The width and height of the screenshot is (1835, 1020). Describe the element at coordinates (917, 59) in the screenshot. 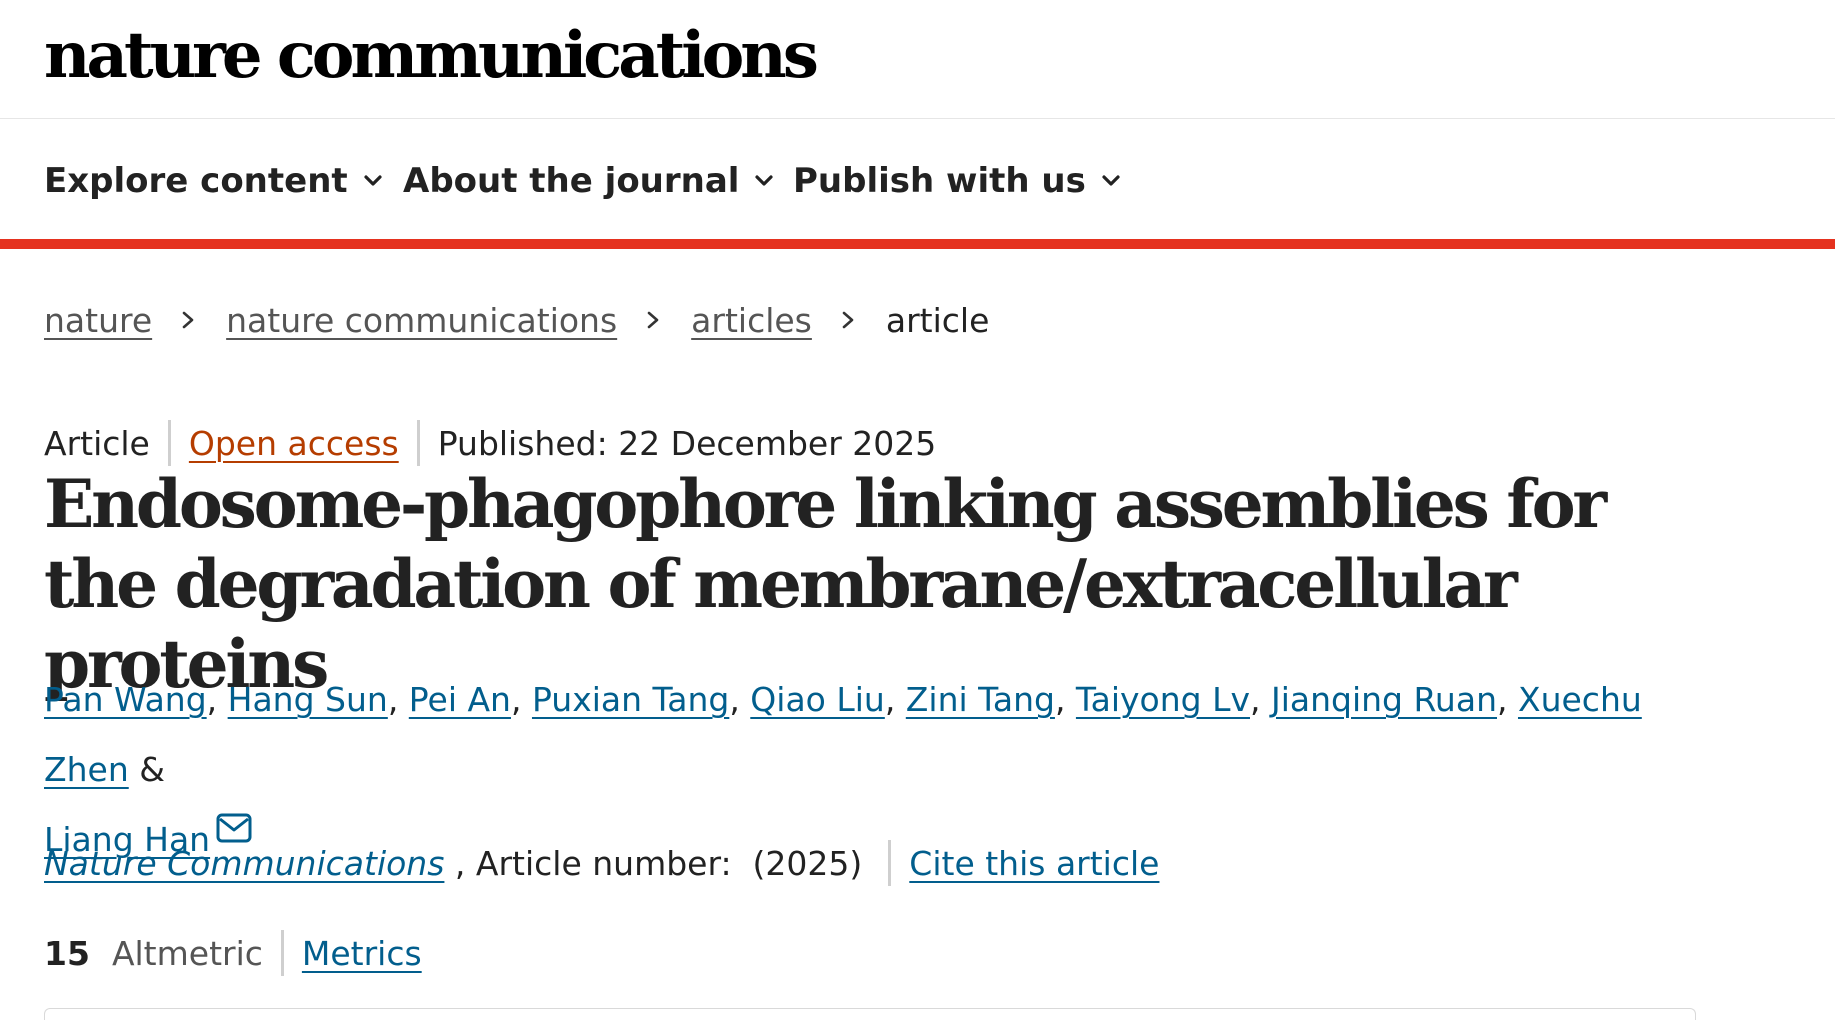

I see `site-header: nature communications` at that location.